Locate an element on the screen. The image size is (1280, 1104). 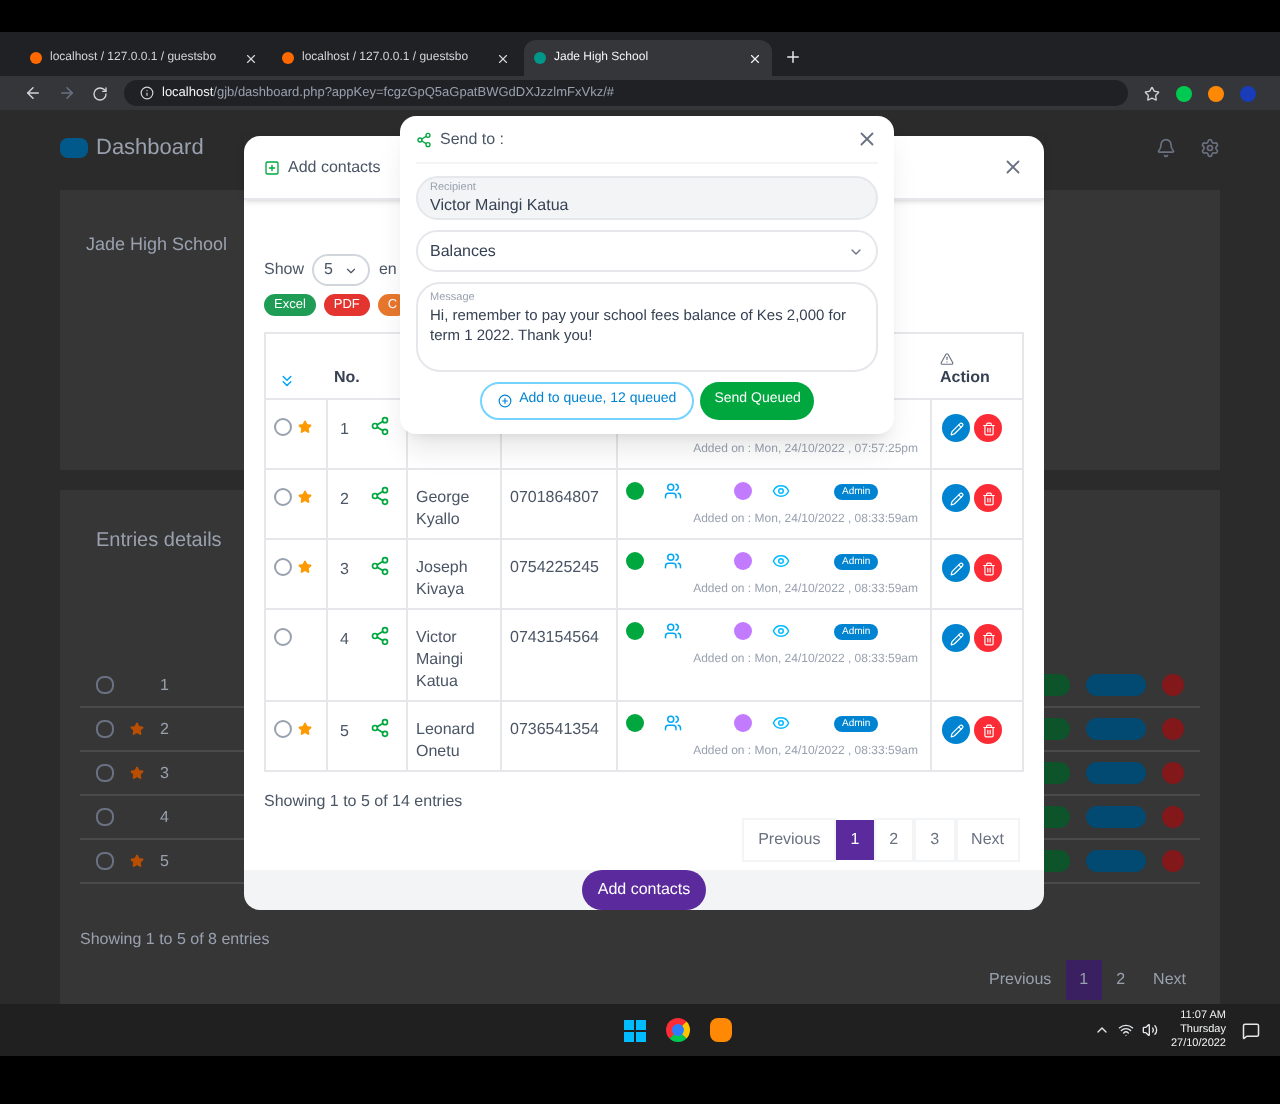
page-link: 3 is located at coordinates (935, 840).